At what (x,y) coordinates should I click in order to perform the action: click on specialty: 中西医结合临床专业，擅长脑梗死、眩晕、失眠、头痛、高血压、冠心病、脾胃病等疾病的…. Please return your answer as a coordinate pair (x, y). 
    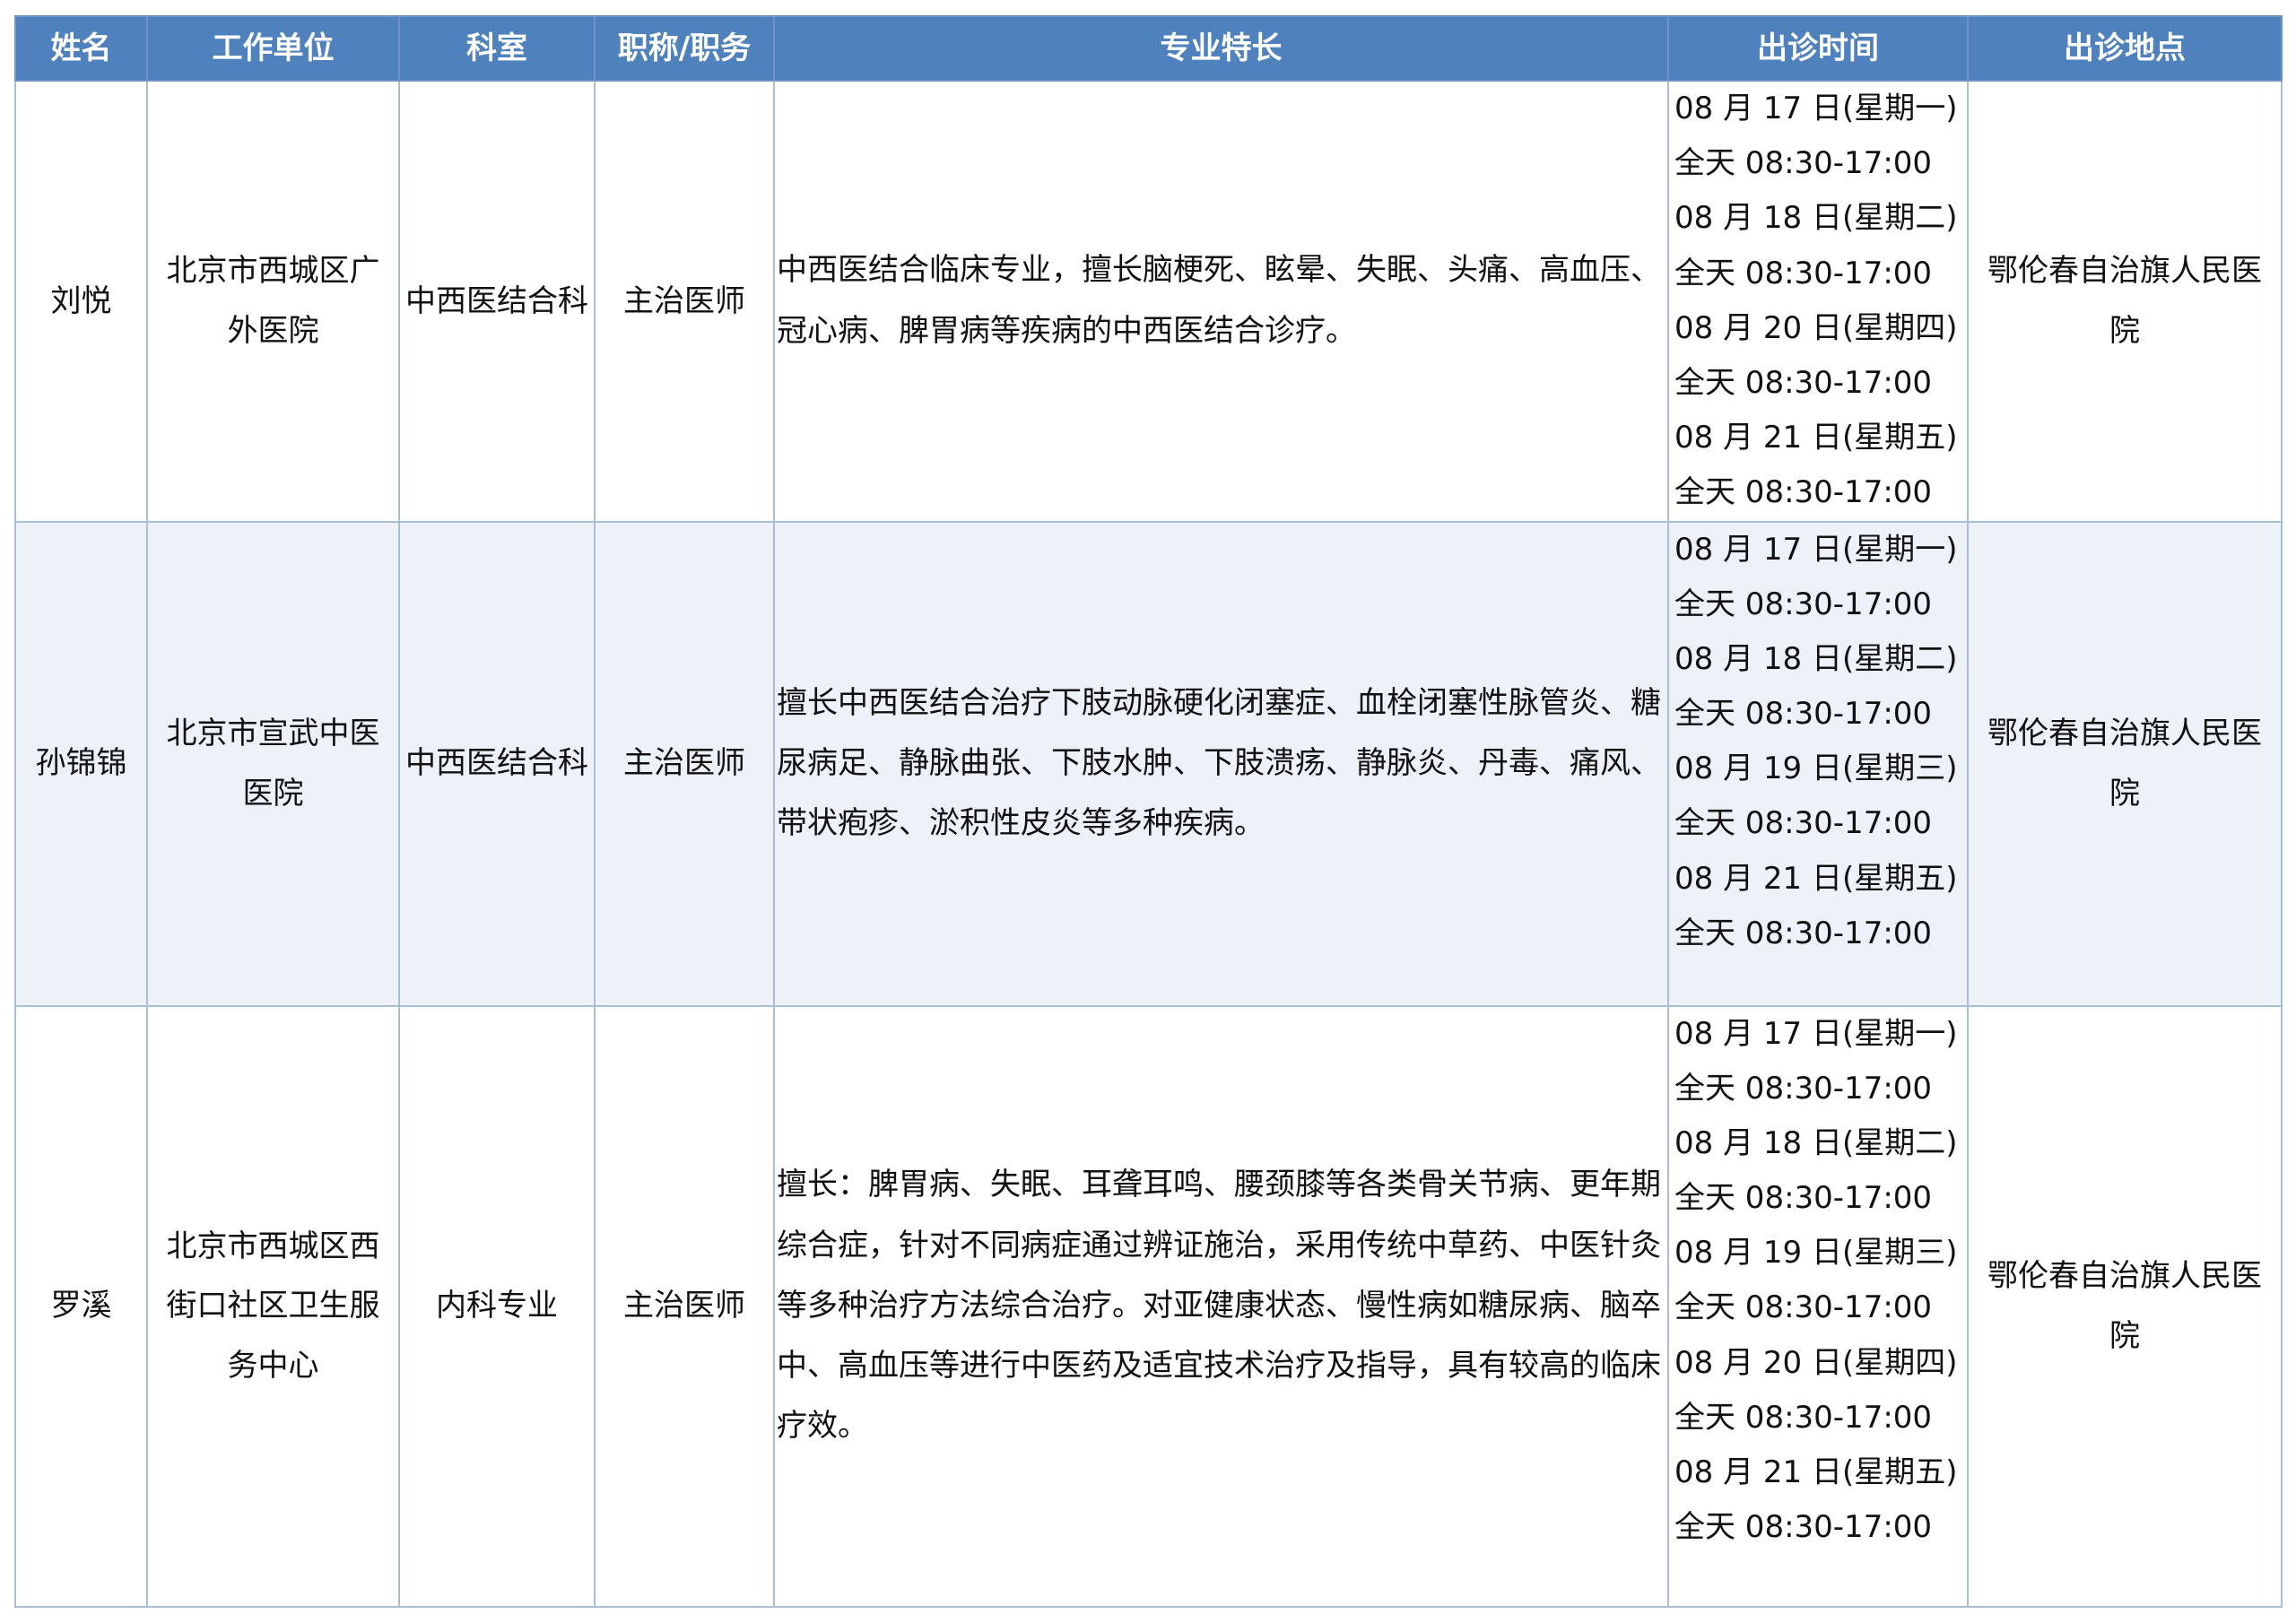
    Looking at the image, I should click on (1221, 301).